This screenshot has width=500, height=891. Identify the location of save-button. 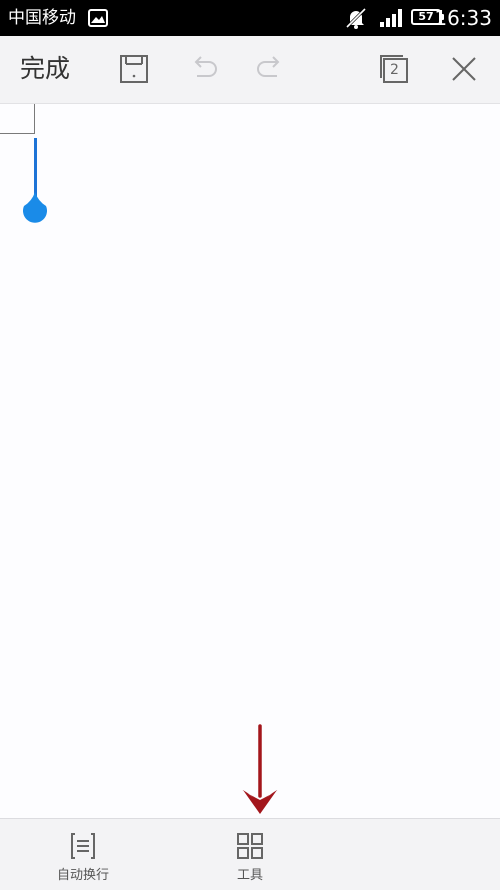
(134, 69).